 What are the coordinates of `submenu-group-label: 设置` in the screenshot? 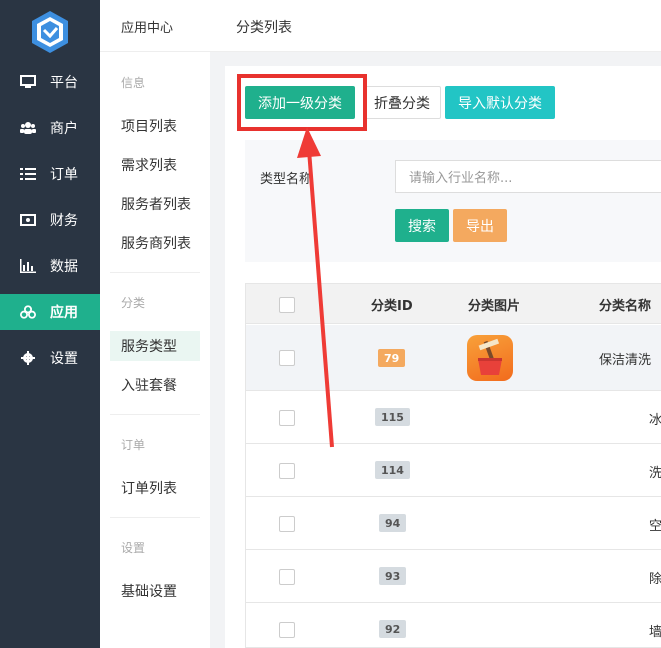 It's located at (133, 548).